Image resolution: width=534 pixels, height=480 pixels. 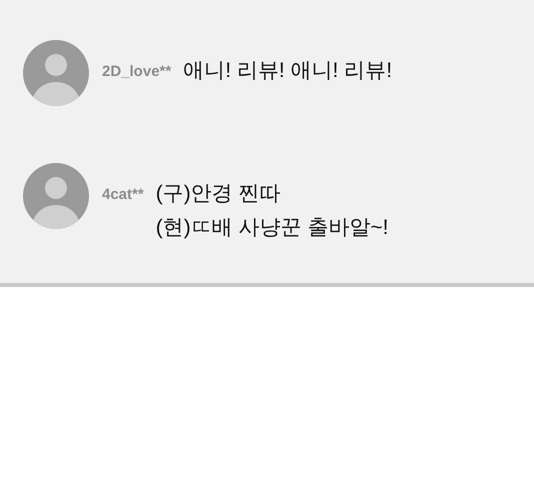 What do you see at coordinates (123, 194) in the screenshot?
I see `username: 4cat**` at bounding box center [123, 194].